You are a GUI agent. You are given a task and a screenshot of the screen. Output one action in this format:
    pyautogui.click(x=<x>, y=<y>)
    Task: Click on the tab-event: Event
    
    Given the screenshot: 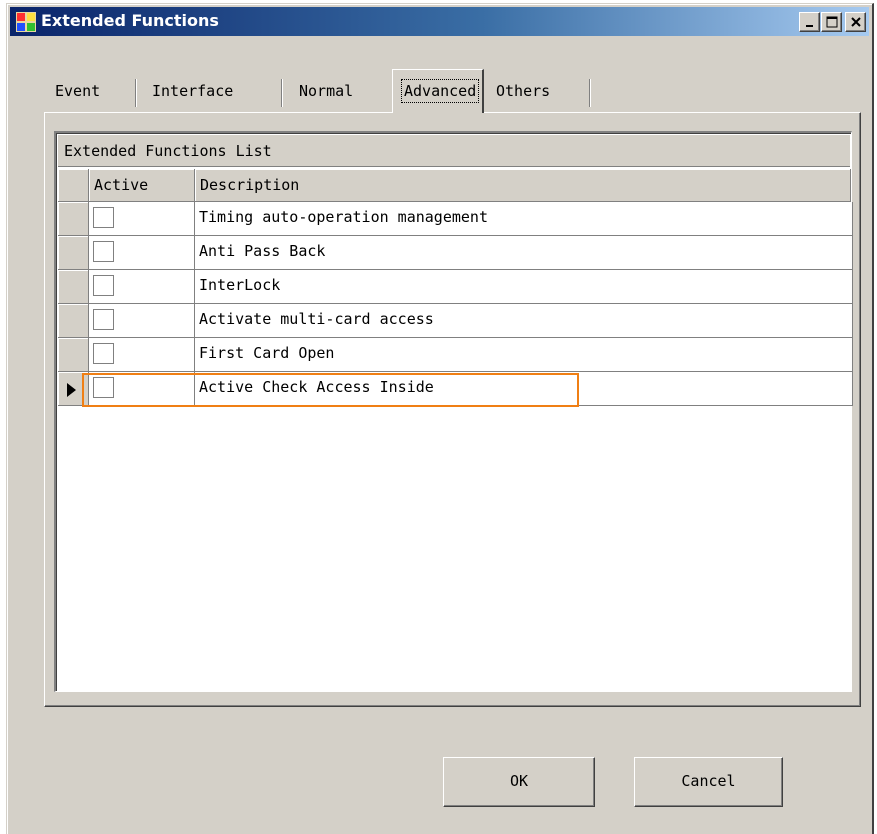 What is the action you would take?
    pyautogui.click(x=77, y=91)
    